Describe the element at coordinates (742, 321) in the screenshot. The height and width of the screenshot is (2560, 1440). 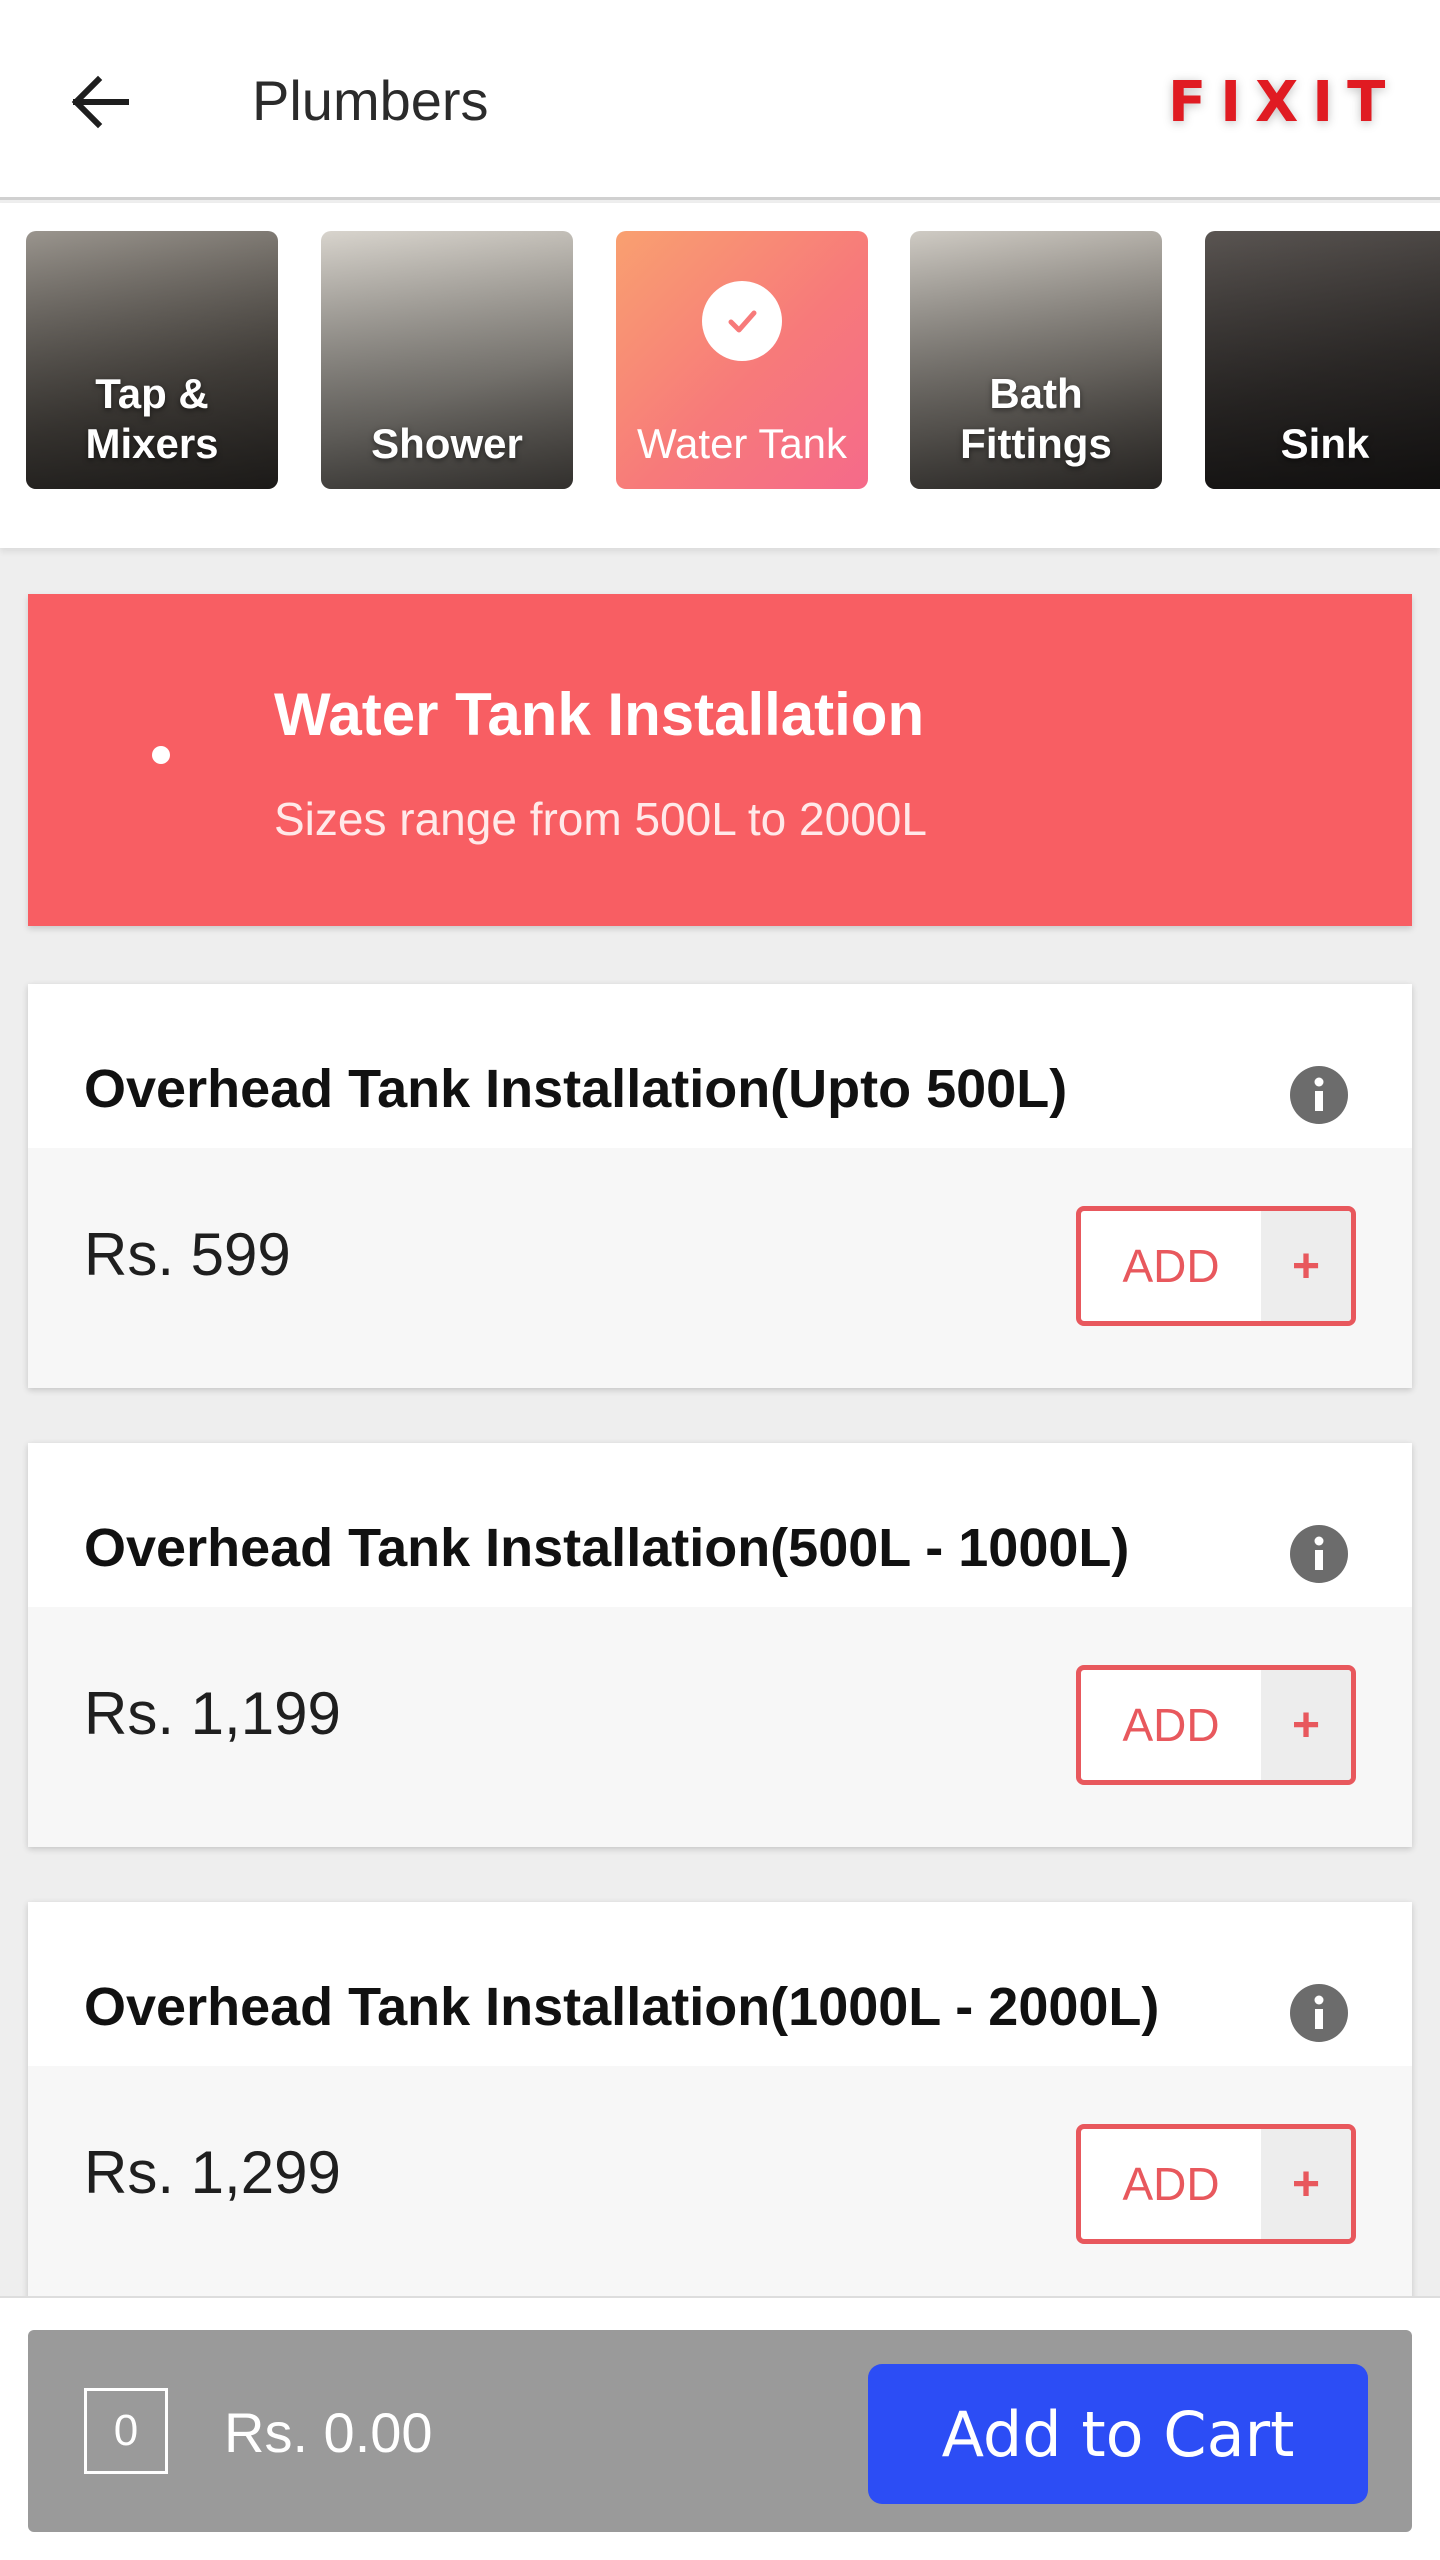
I see `check-icon` at that location.